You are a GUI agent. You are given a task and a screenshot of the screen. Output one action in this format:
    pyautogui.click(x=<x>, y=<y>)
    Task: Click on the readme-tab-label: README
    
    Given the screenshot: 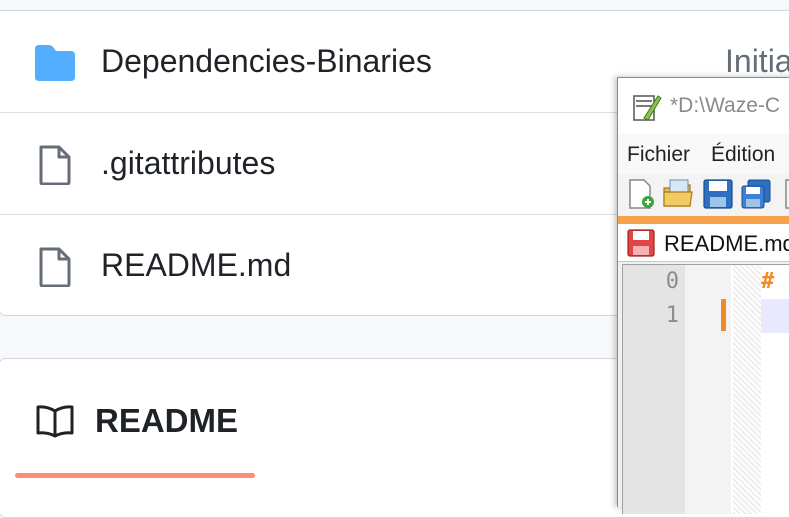 What is the action you would take?
    pyautogui.click(x=167, y=420)
    